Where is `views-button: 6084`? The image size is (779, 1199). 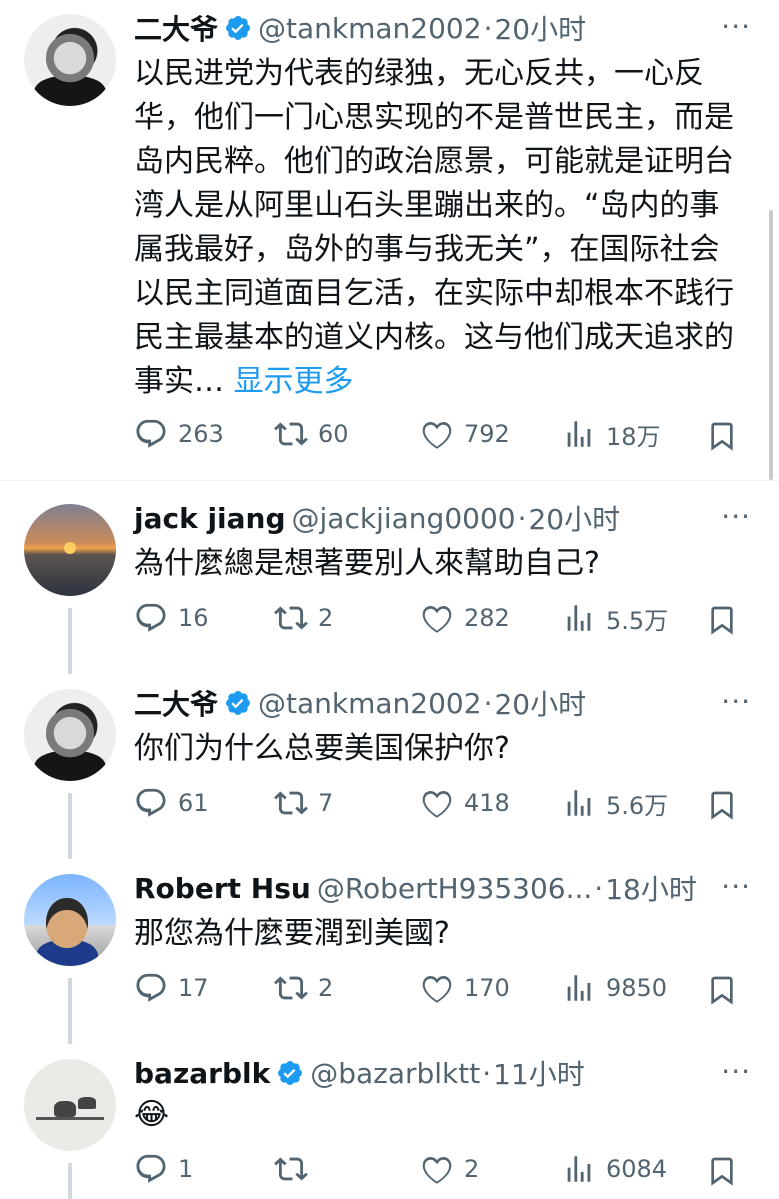
views-button: 6084 is located at coordinates (614, 1169).